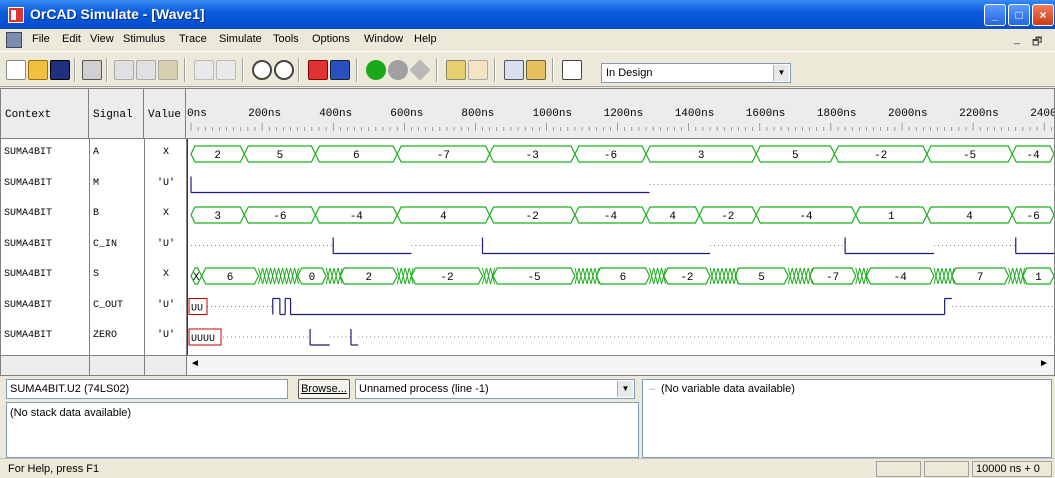 This screenshot has height=478, width=1055. I want to click on run-icon, so click(376, 70).